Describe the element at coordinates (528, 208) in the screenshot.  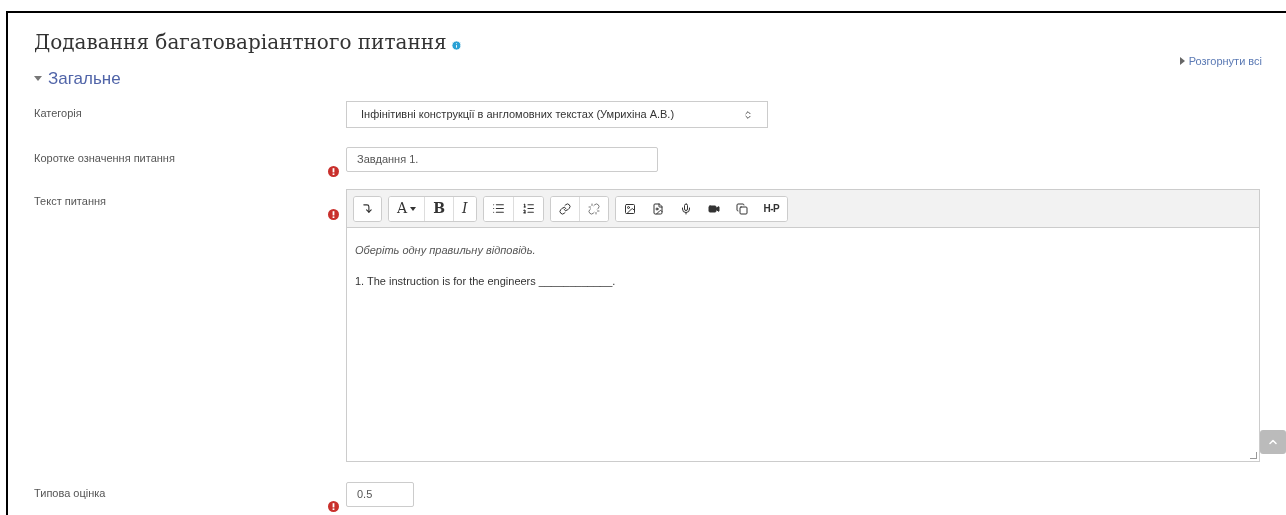
I see `numbered-list-icon` at that location.